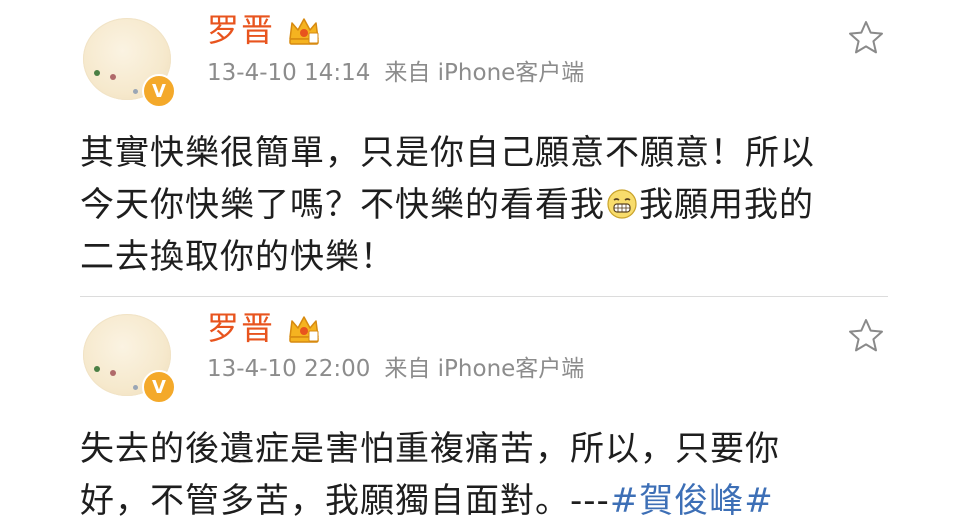  Describe the element at coordinates (447, 205) in the screenshot. I see `post-text-line: 今天你快樂了嗎？不快樂的看看我 我願用我的` at that location.